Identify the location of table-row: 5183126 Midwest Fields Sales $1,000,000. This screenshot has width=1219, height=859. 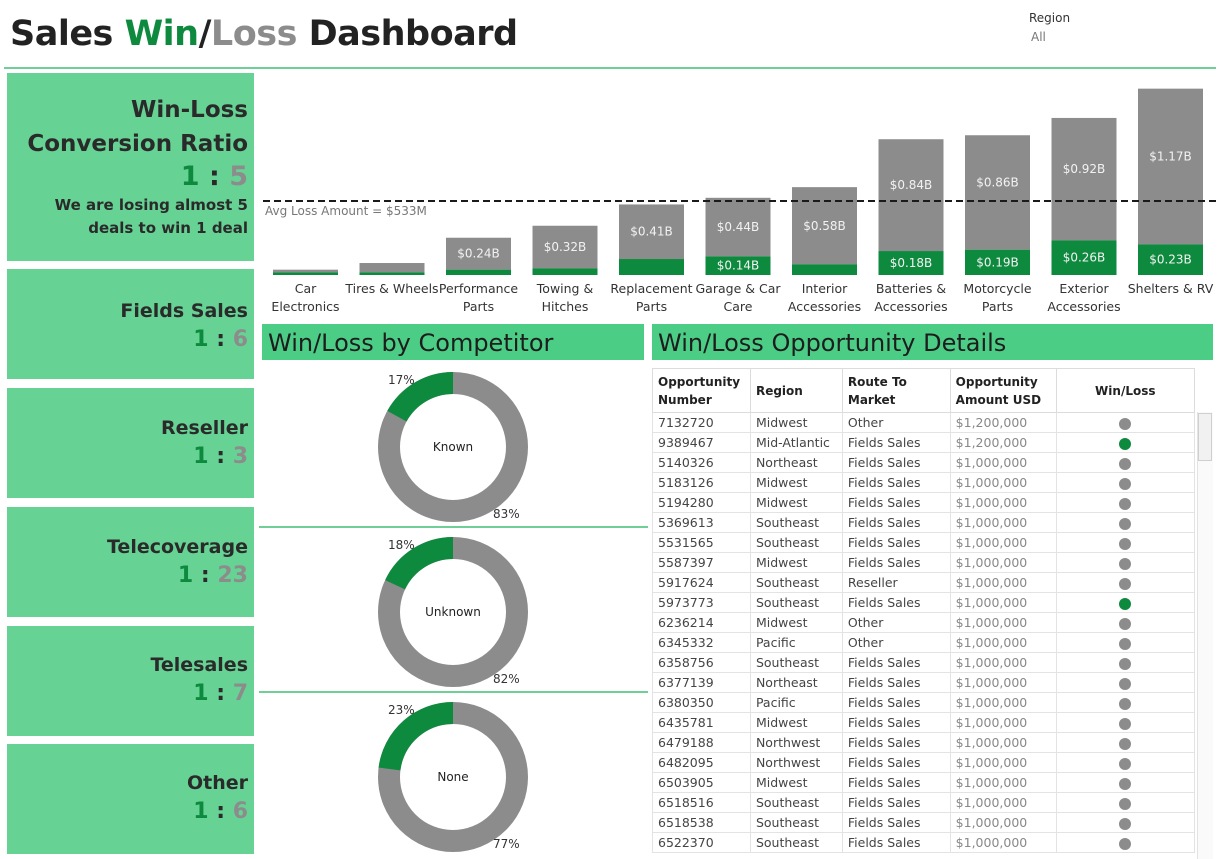
(923, 482).